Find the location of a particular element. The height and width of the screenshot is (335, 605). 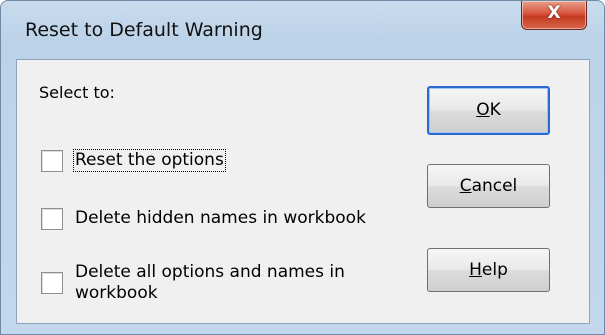

delete-all-label: Delete all options and names in workbook is located at coordinates (225, 283).